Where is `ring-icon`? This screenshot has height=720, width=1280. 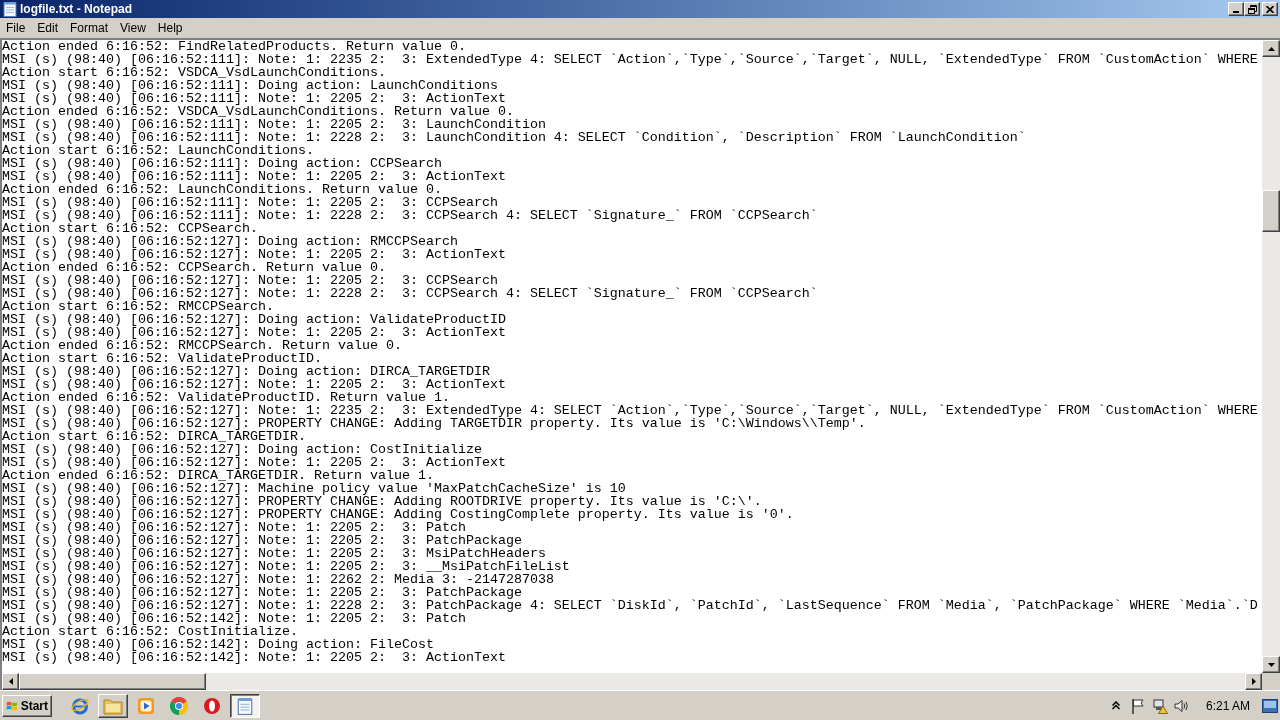
ring-icon is located at coordinates (212, 705).